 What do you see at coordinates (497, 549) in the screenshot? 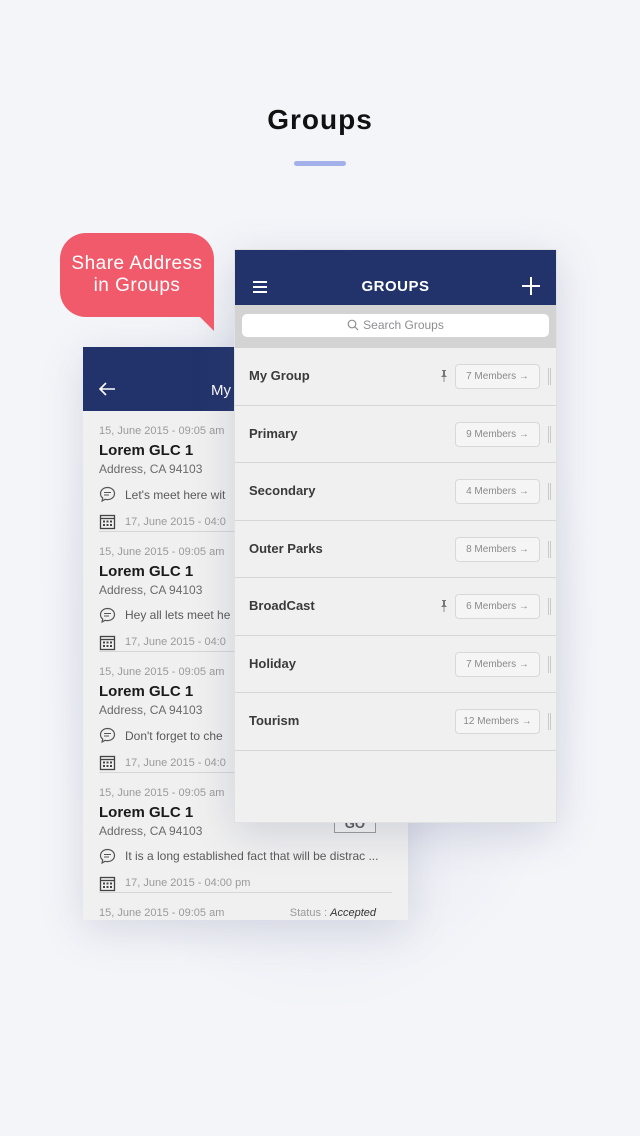
I see `members-button: 8 Members →` at bounding box center [497, 549].